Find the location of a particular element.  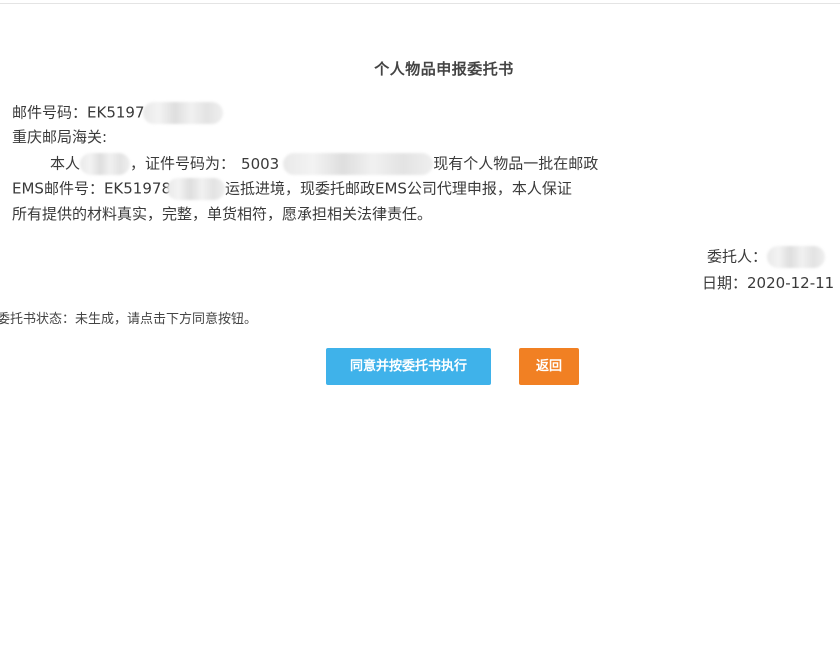

back-button: 返回 is located at coordinates (549, 366).